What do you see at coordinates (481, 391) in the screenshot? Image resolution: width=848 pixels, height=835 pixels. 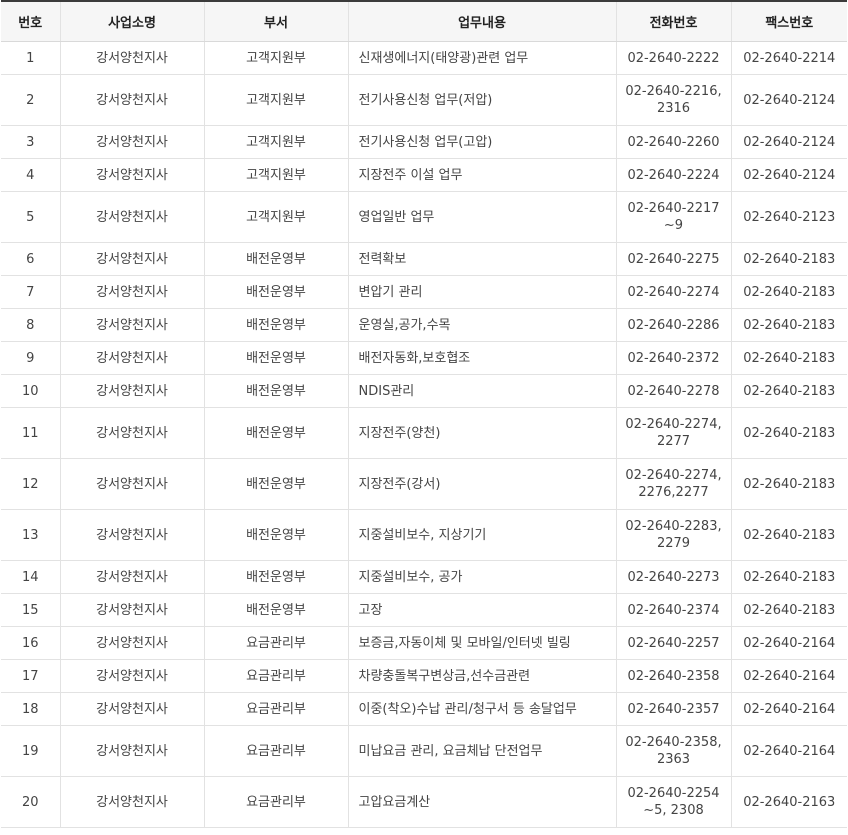 I see `task-cell: NDIS관리` at bounding box center [481, 391].